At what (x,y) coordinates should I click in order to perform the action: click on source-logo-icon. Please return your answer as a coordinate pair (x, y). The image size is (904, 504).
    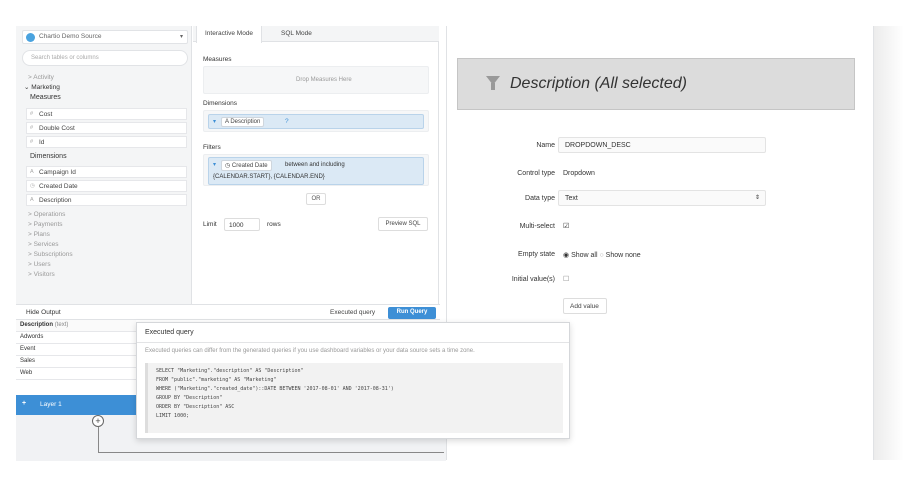
    Looking at the image, I should click on (30, 37).